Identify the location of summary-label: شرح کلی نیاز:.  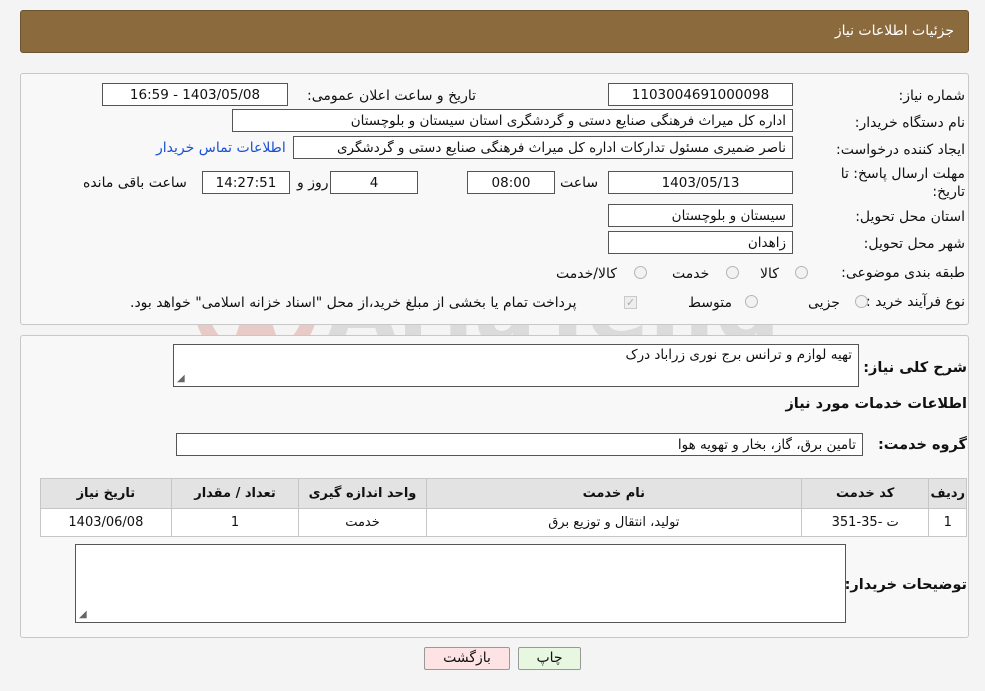
(915, 368).